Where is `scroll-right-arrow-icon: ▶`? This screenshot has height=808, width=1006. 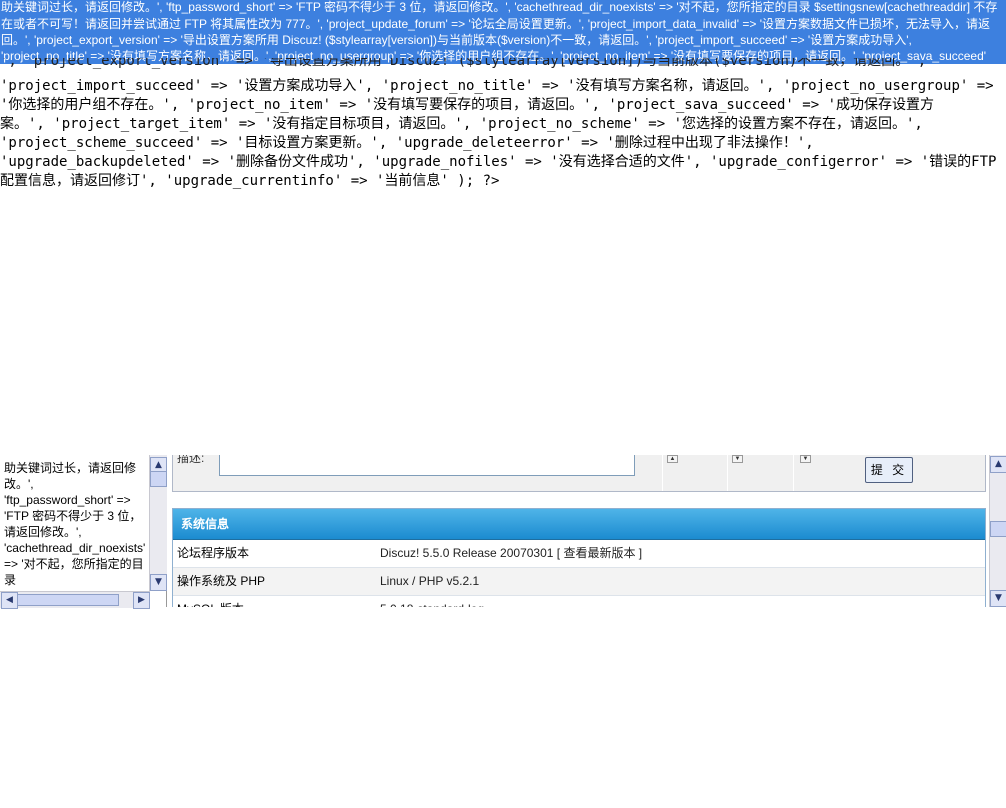 scroll-right-arrow-icon: ▶ is located at coordinates (141, 600).